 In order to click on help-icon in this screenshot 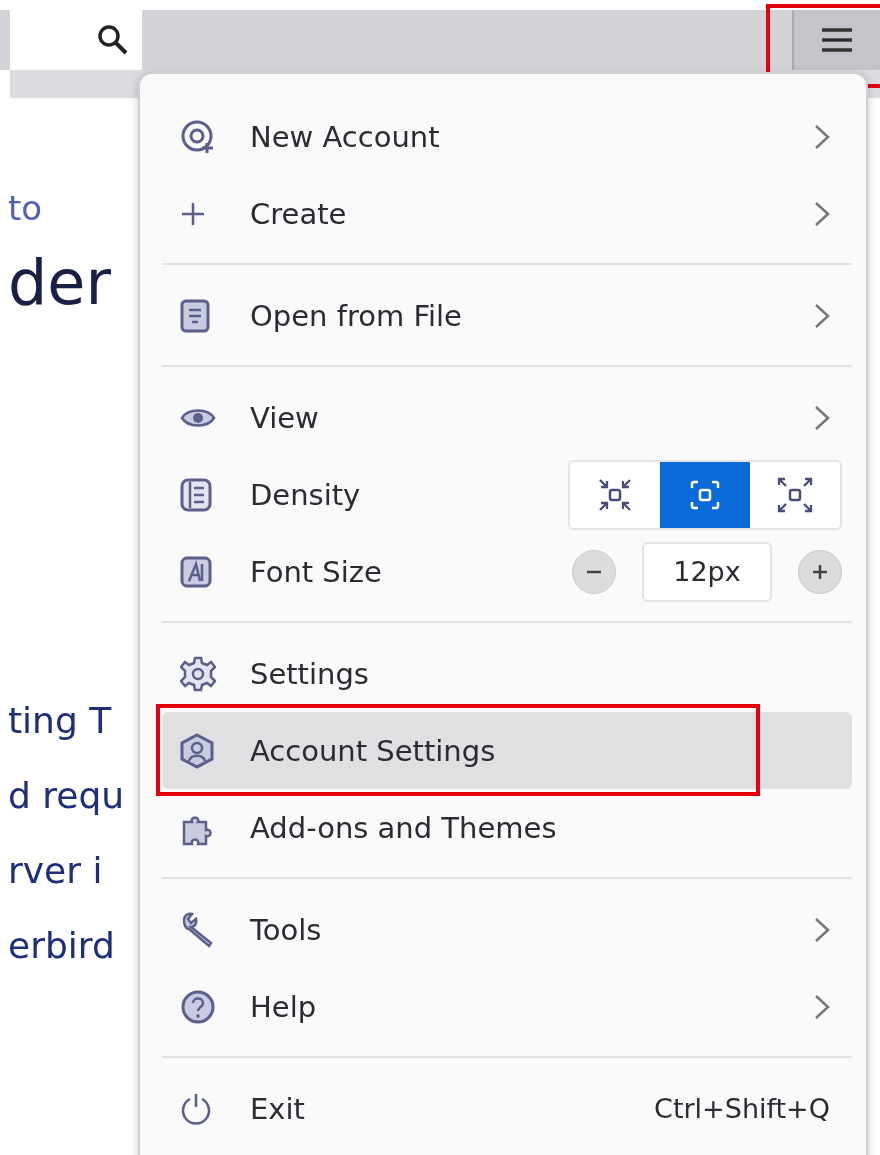, I will do `click(198, 1006)`.